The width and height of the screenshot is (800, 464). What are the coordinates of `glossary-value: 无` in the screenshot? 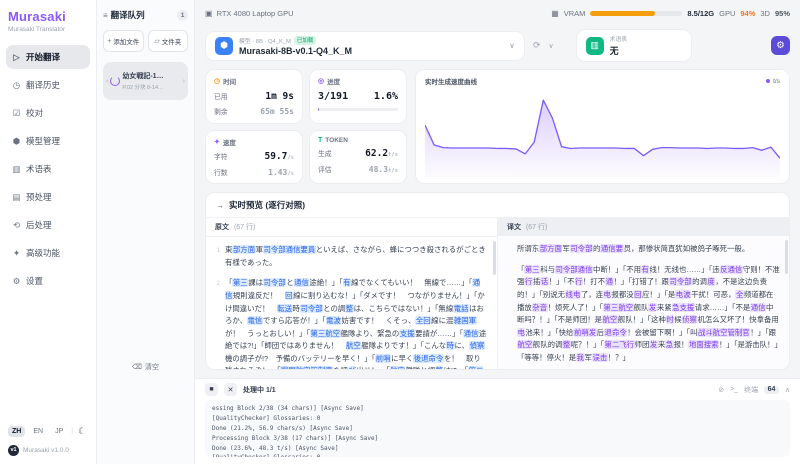 It's located at (614, 51).